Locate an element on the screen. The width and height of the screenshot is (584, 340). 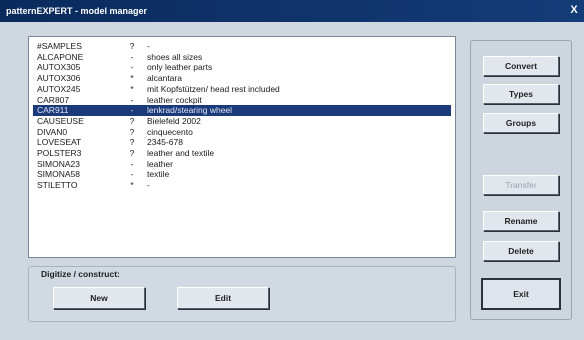
window-title: patternEXPERT - model manager is located at coordinates (77, 11).